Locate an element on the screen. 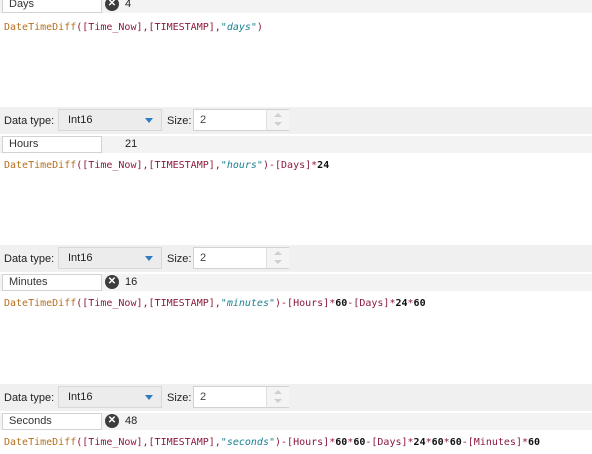 Image resolution: width=592 pixels, height=454 pixels. formula-string: "minutes" is located at coordinates (247, 303).